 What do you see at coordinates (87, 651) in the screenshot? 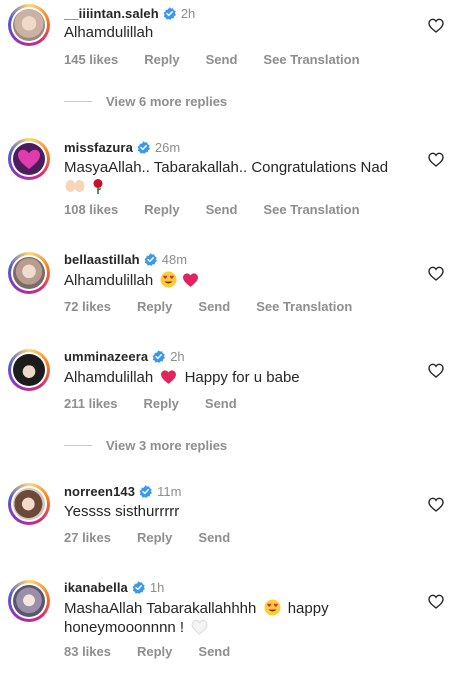
I see `likes-count: 83 likes` at bounding box center [87, 651].